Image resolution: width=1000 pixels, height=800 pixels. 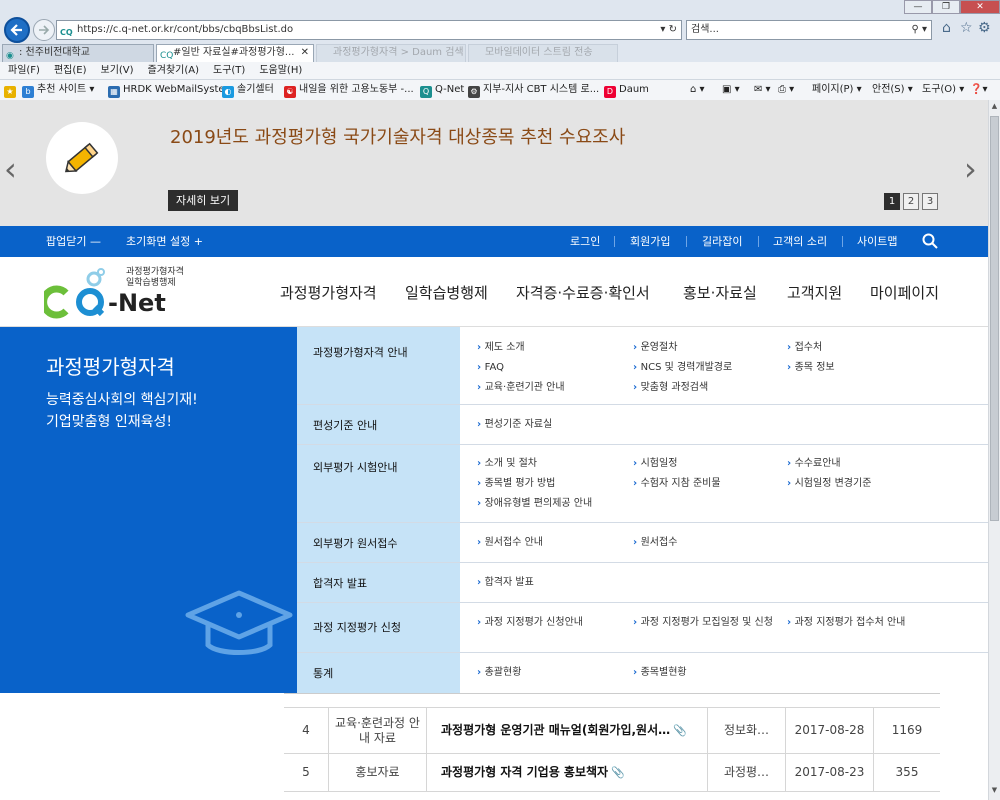 I want to click on slide-next-icon: ›, so click(x=970, y=169).